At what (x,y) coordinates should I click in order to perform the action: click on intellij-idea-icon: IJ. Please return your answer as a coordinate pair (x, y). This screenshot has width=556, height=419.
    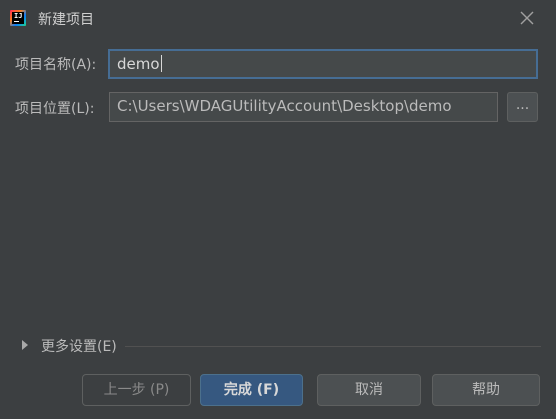
    Looking at the image, I should click on (18, 18).